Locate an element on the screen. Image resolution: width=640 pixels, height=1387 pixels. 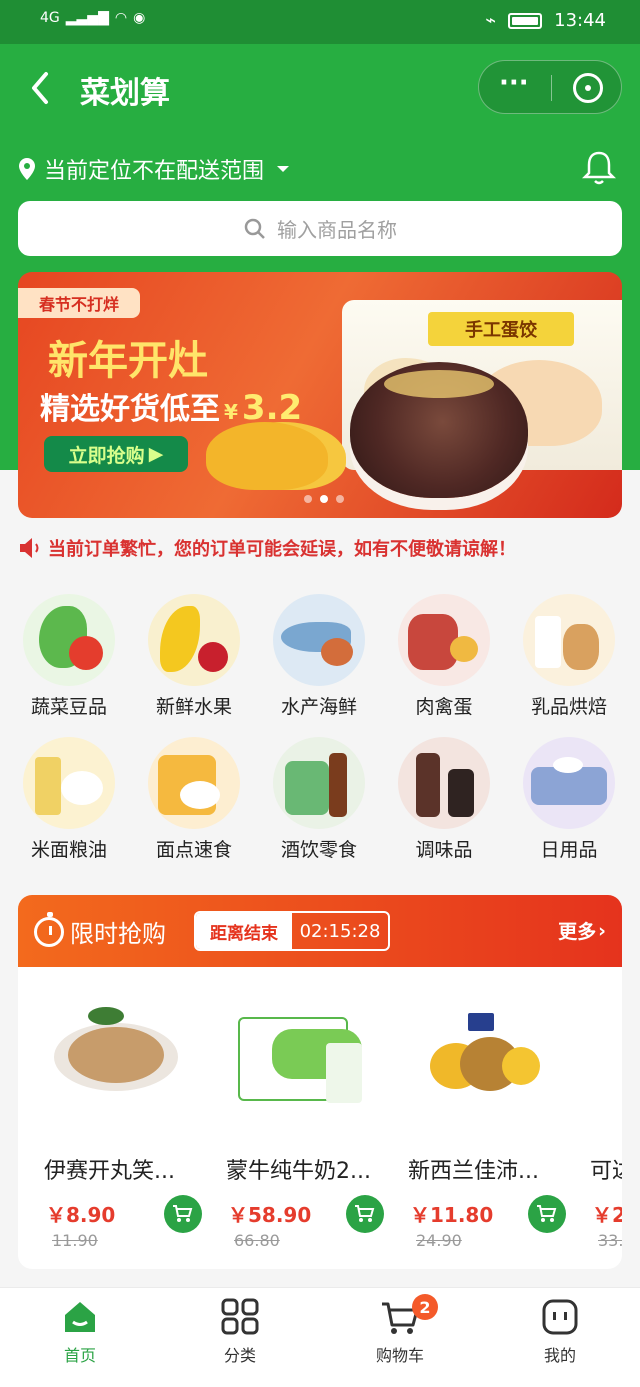
category-seasoning: 调味品 is located at coordinates (444, 792).